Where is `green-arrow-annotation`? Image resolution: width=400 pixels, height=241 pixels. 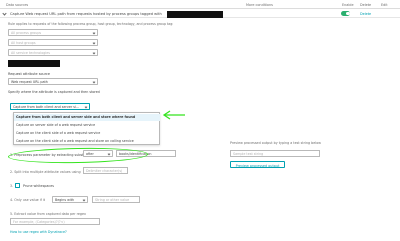
green-arrow-annotation is located at coordinates (173, 115).